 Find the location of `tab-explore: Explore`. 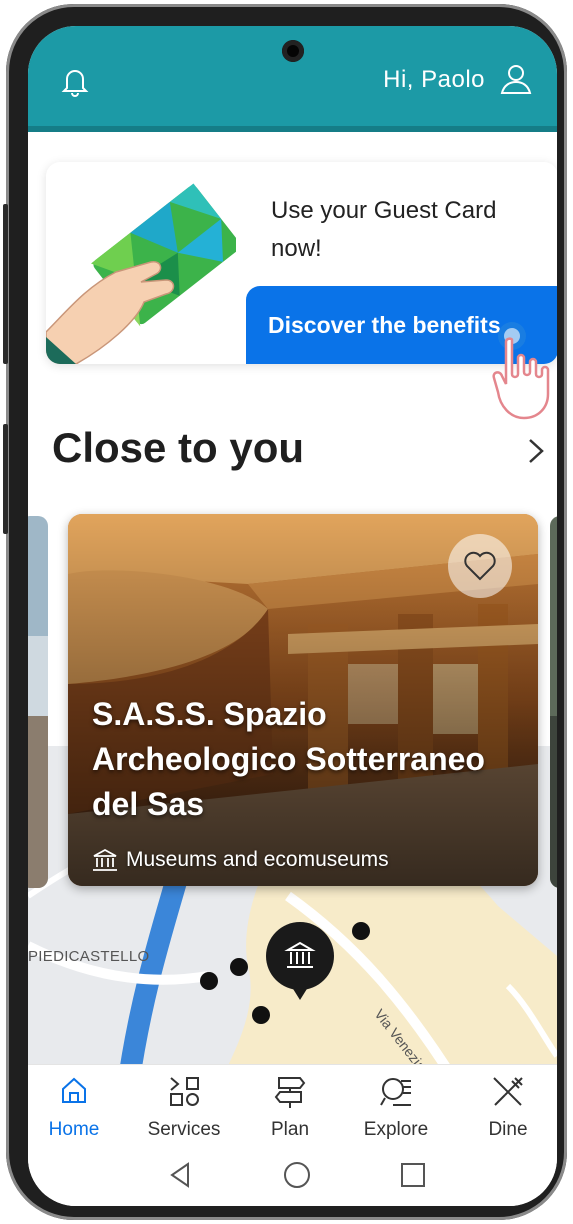

tab-explore: Explore is located at coordinates (396, 1106).